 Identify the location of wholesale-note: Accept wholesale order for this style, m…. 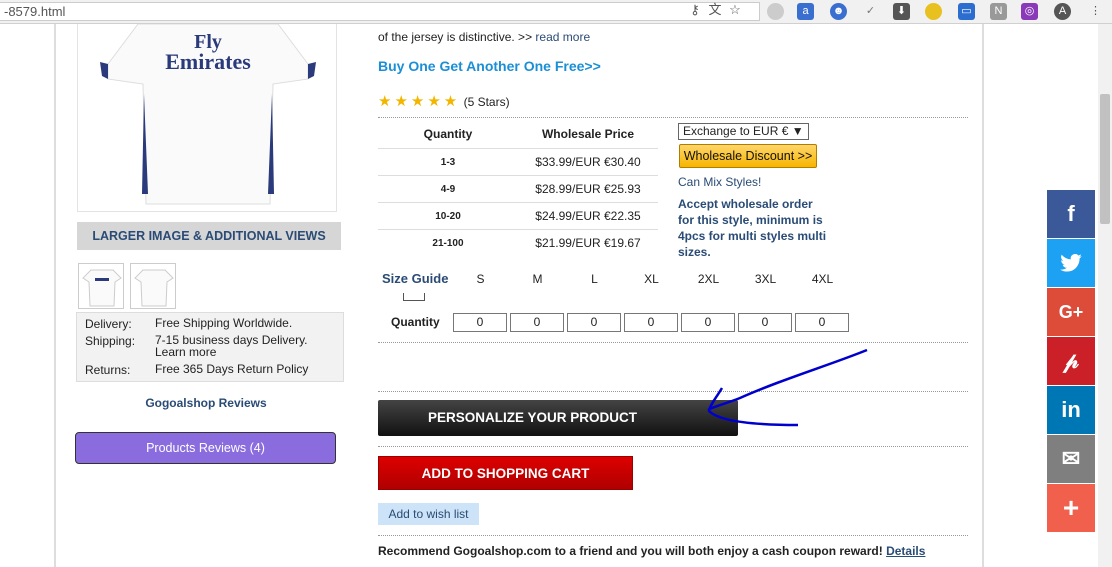
(752, 228).